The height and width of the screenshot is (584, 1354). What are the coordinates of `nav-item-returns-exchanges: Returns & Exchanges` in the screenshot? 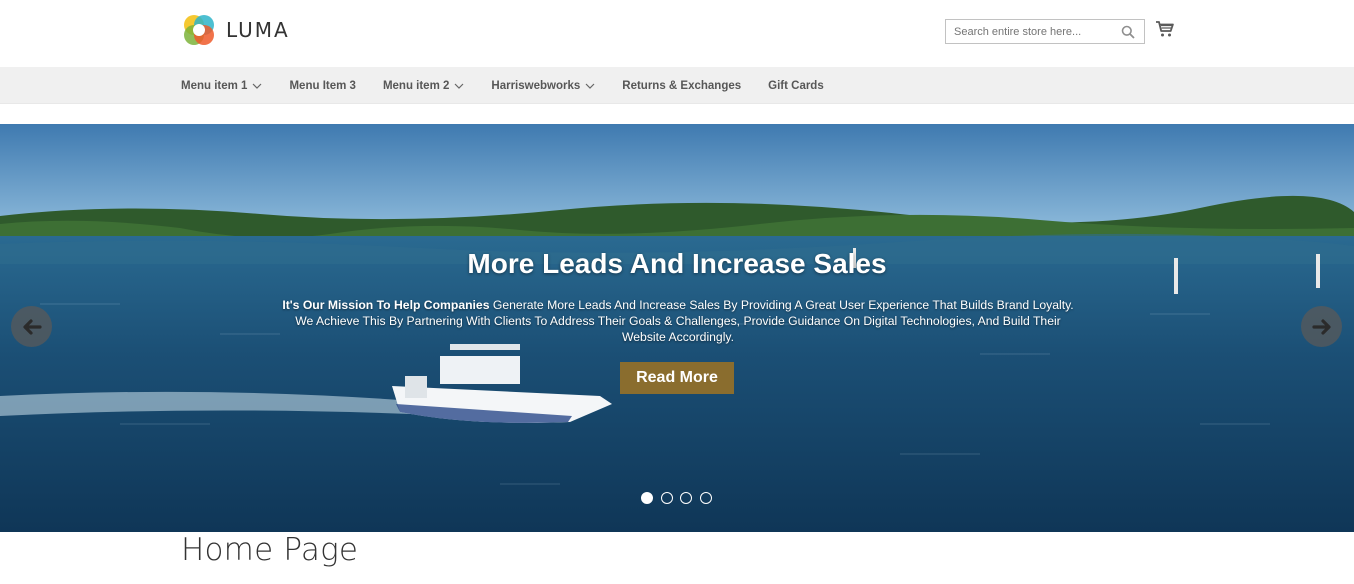 It's located at (681, 86).